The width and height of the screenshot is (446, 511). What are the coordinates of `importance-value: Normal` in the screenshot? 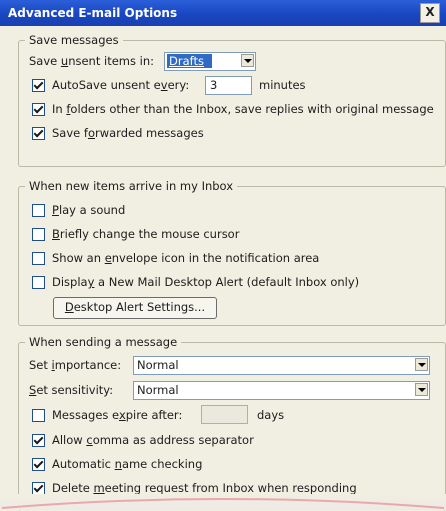 It's located at (158, 365).